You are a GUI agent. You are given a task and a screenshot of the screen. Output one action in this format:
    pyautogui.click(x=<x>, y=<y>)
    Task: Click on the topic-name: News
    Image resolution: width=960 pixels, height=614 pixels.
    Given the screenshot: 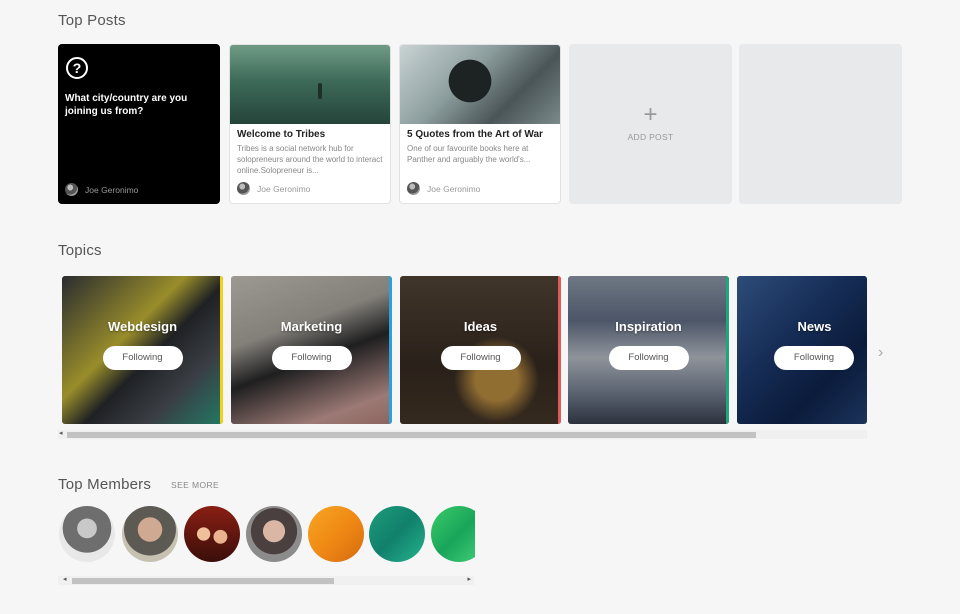 What is the action you would take?
    pyautogui.click(x=814, y=326)
    